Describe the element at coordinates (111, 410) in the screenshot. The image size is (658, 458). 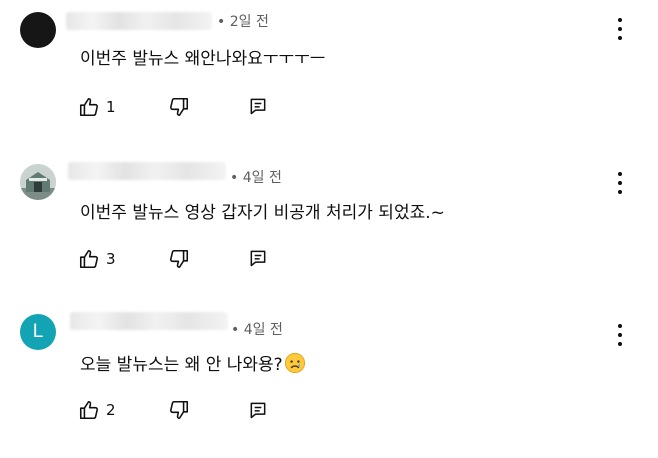
I see `like-count: 2` at that location.